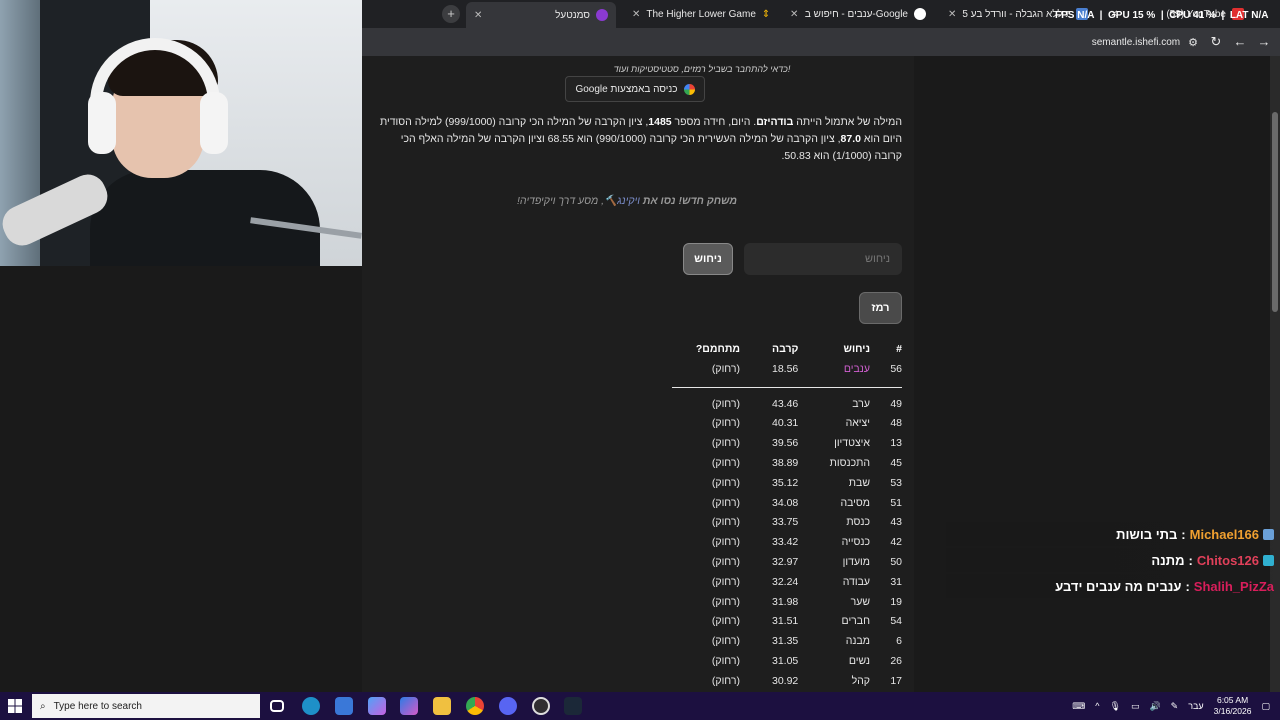 The height and width of the screenshot is (720, 1280). Describe the element at coordinates (1233, 706) in the screenshot. I see `clock: 6:05 AM 3/16/2026` at that location.